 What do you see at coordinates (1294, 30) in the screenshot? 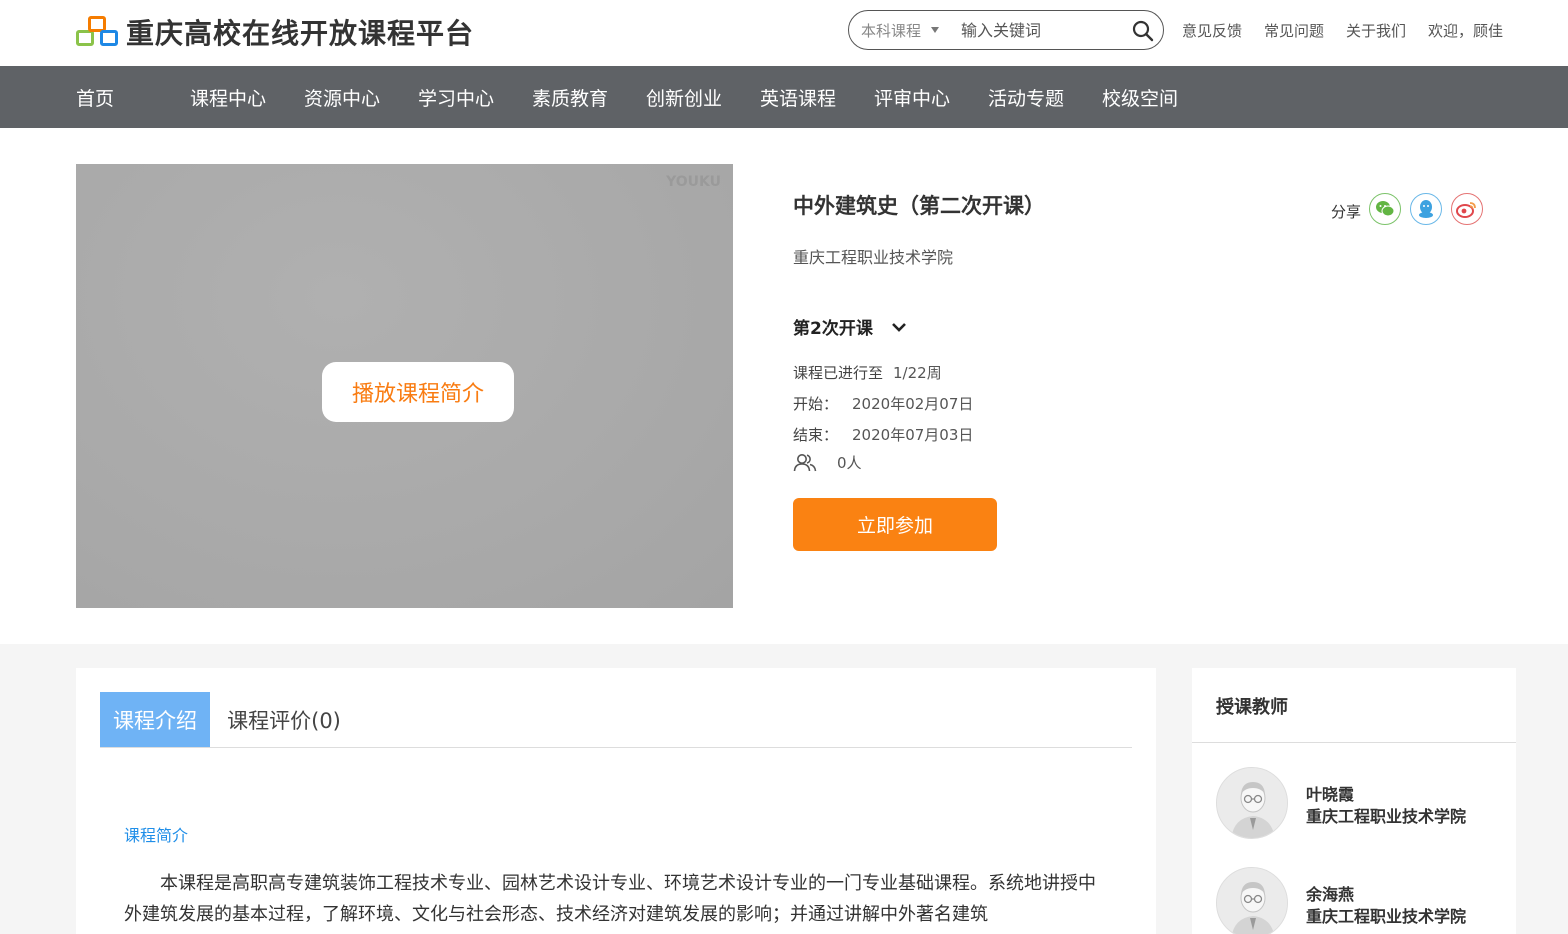
I see `faq-link: 常见问题` at bounding box center [1294, 30].